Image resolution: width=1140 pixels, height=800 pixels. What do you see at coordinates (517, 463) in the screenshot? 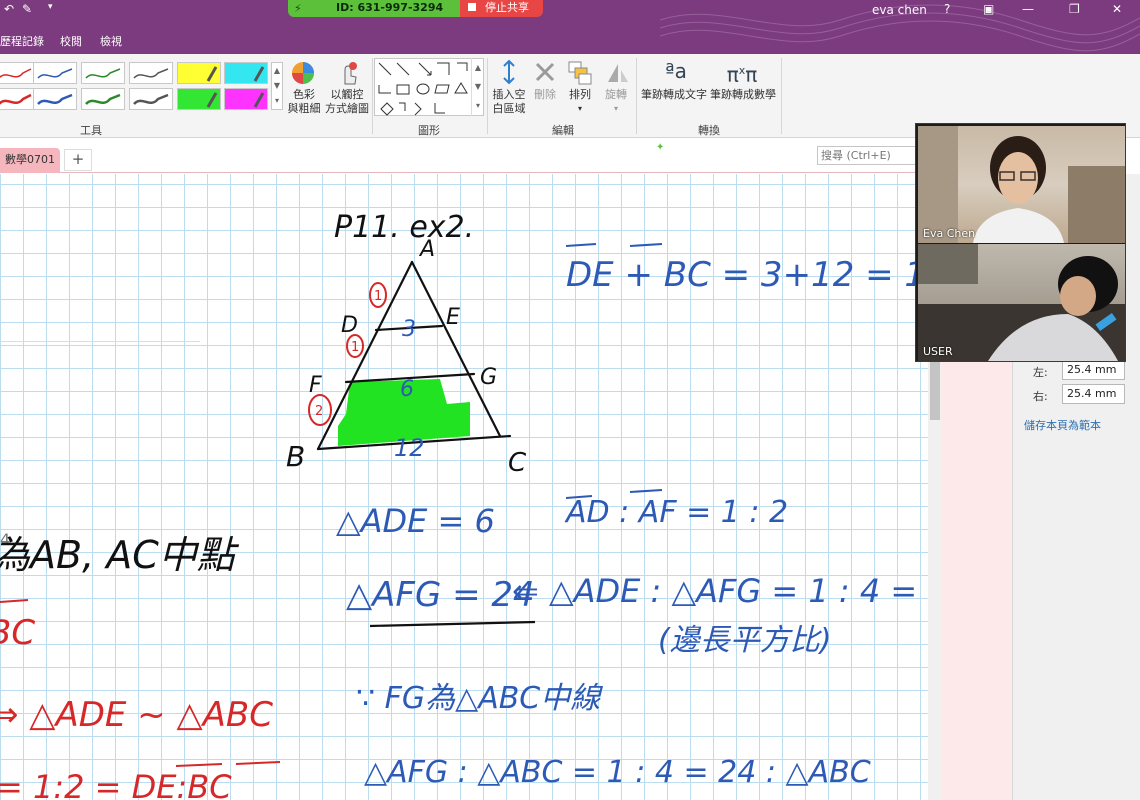
I see `label-c: C` at bounding box center [517, 463].